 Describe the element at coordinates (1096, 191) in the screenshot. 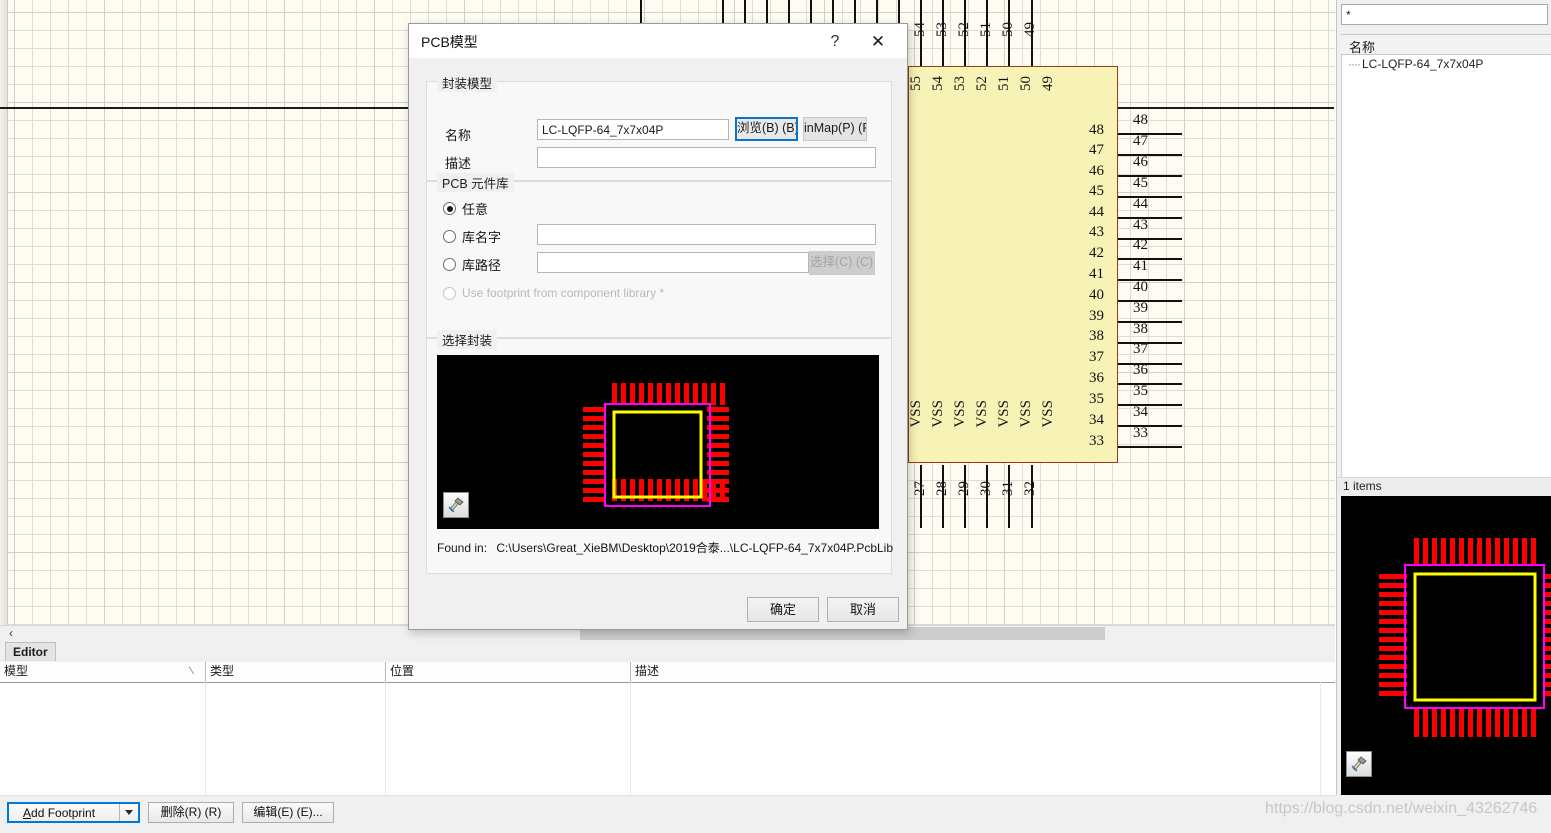

I see `pin-number-inner: 45` at that location.